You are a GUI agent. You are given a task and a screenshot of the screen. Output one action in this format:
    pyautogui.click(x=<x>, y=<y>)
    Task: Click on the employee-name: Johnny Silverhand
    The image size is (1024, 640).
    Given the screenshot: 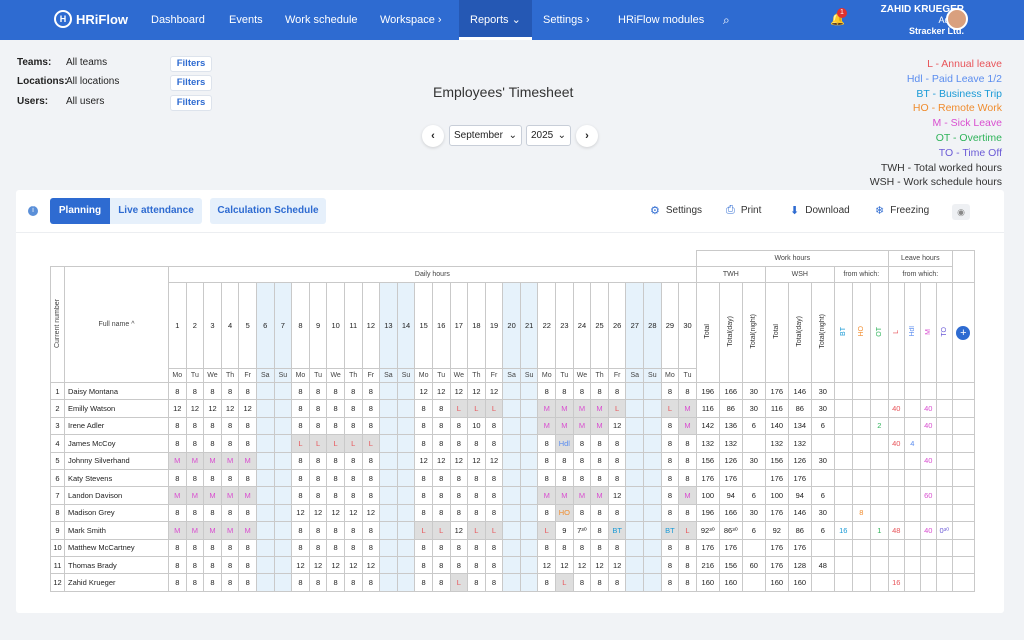 What is the action you would take?
    pyautogui.click(x=116, y=460)
    